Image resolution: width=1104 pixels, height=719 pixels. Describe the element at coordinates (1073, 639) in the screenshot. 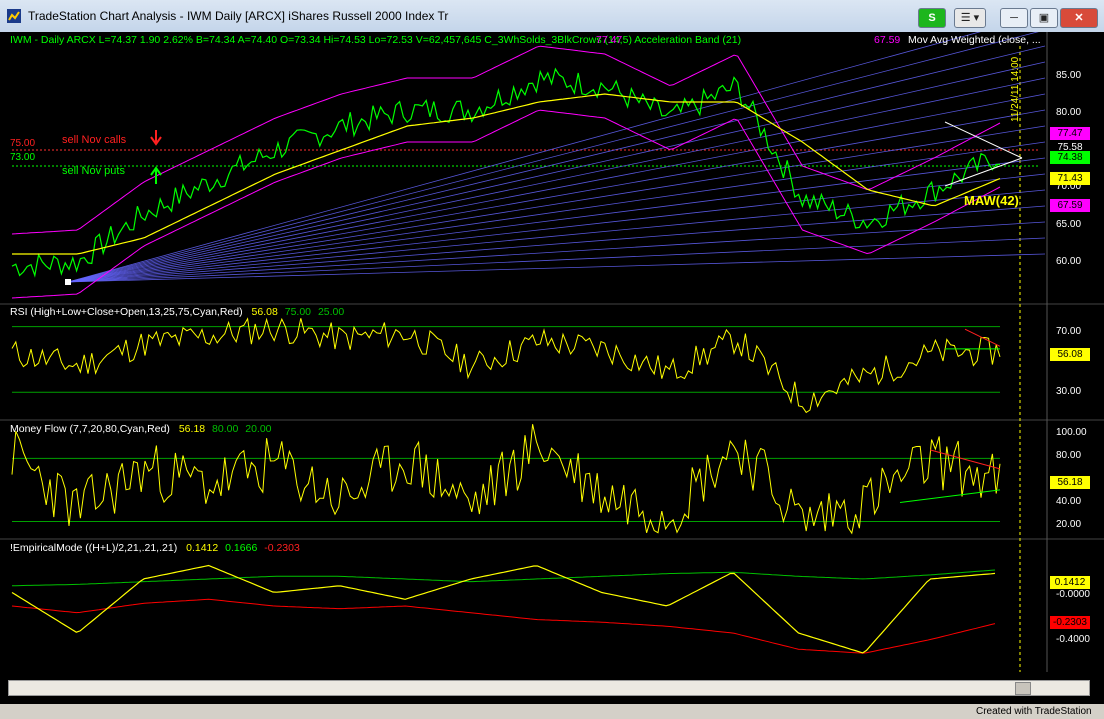

I see `em-tick: -0.4000` at that location.